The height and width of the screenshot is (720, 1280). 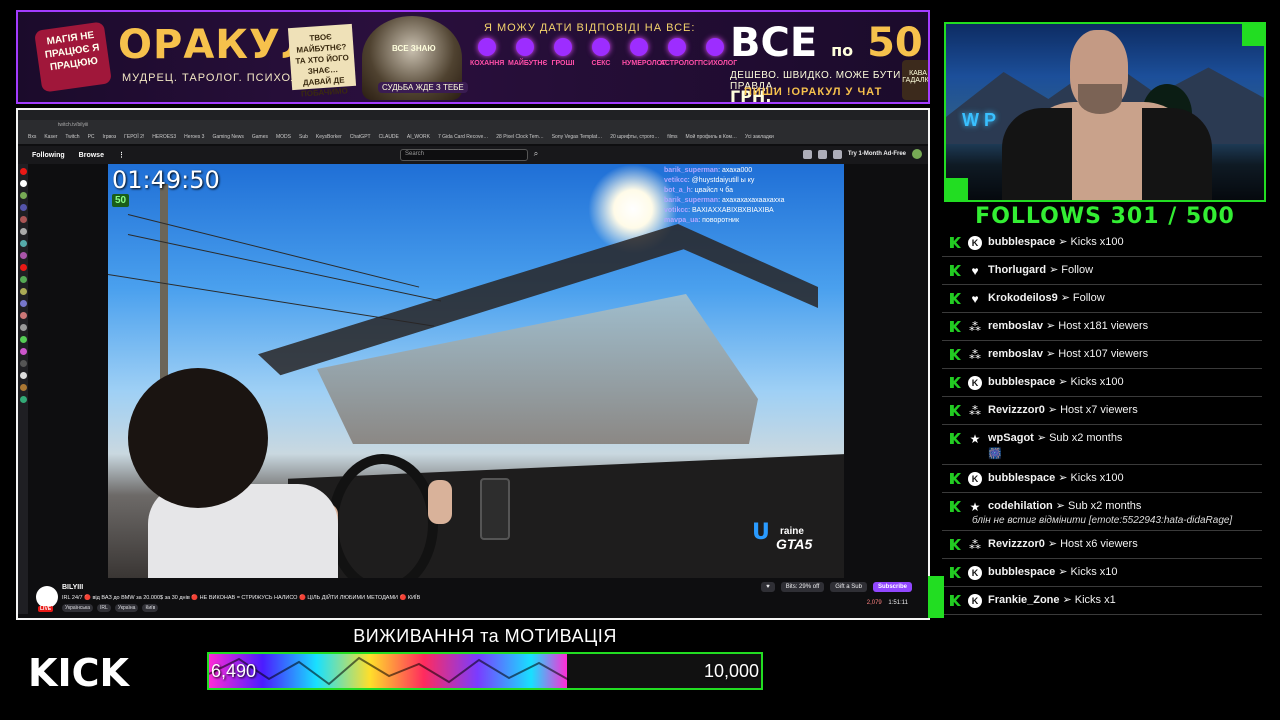 What do you see at coordinates (681, 220) in the screenshot?
I see `chat-username: mavpa_ua` at bounding box center [681, 220].